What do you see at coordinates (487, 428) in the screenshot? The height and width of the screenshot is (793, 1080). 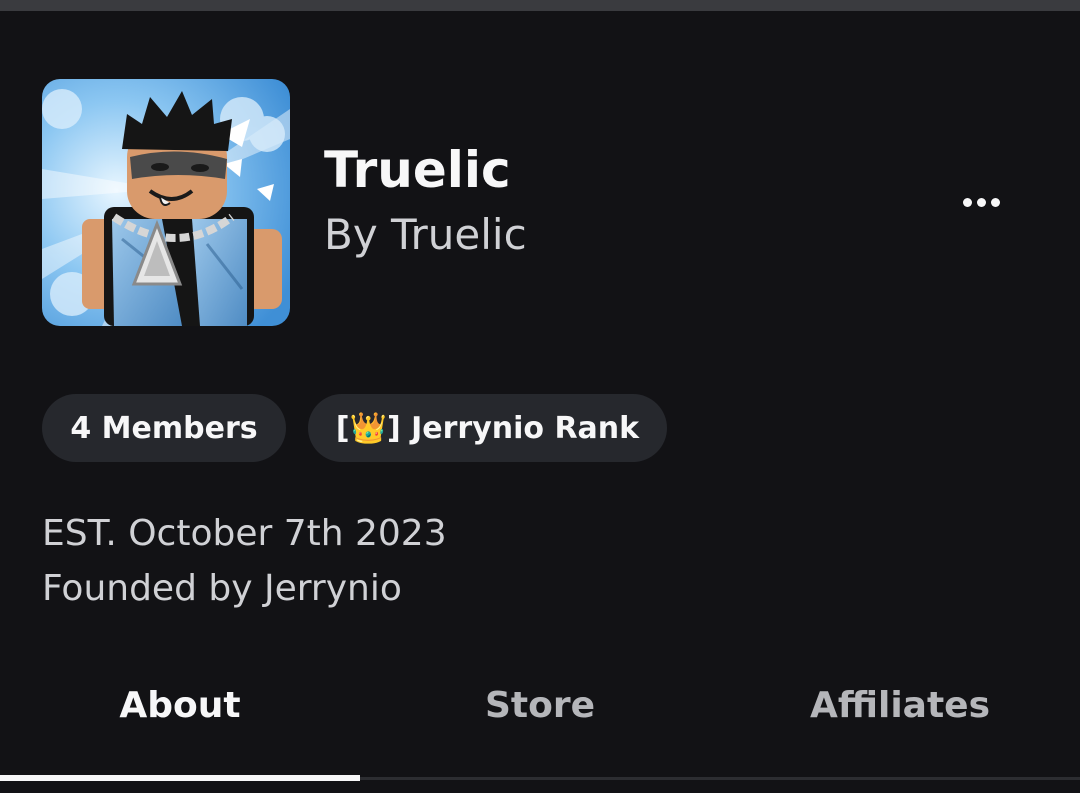 I see `user-rank-pill: [👑] Jerrynio Rank` at bounding box center [487, 428].